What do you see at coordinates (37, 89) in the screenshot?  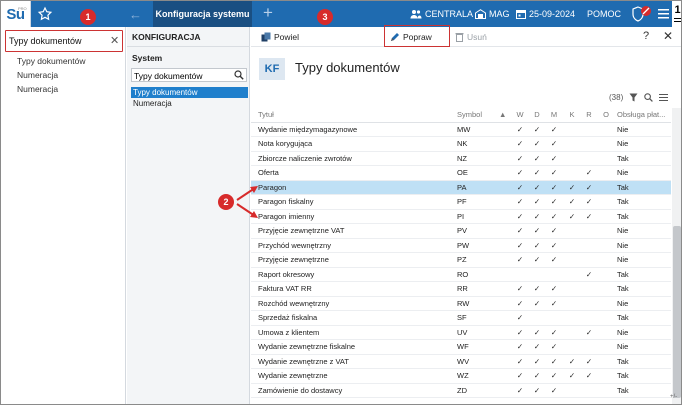 I see `menu-result-numeracja-2: Numeracja` at bounding box center [37, 89].